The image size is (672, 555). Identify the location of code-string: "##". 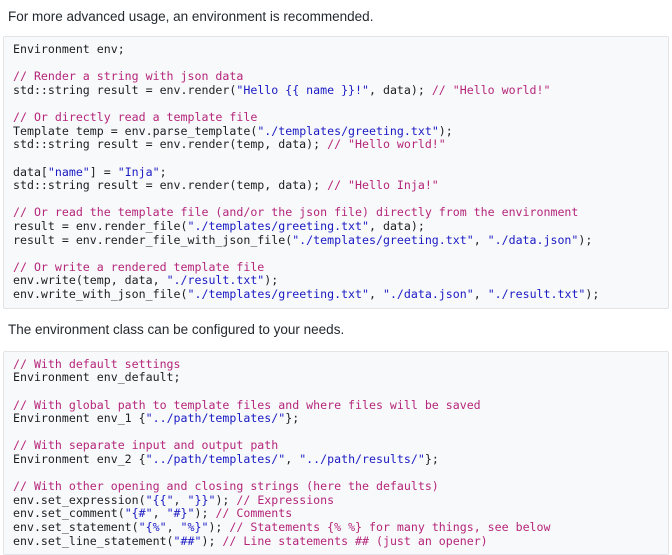
(187, 540).